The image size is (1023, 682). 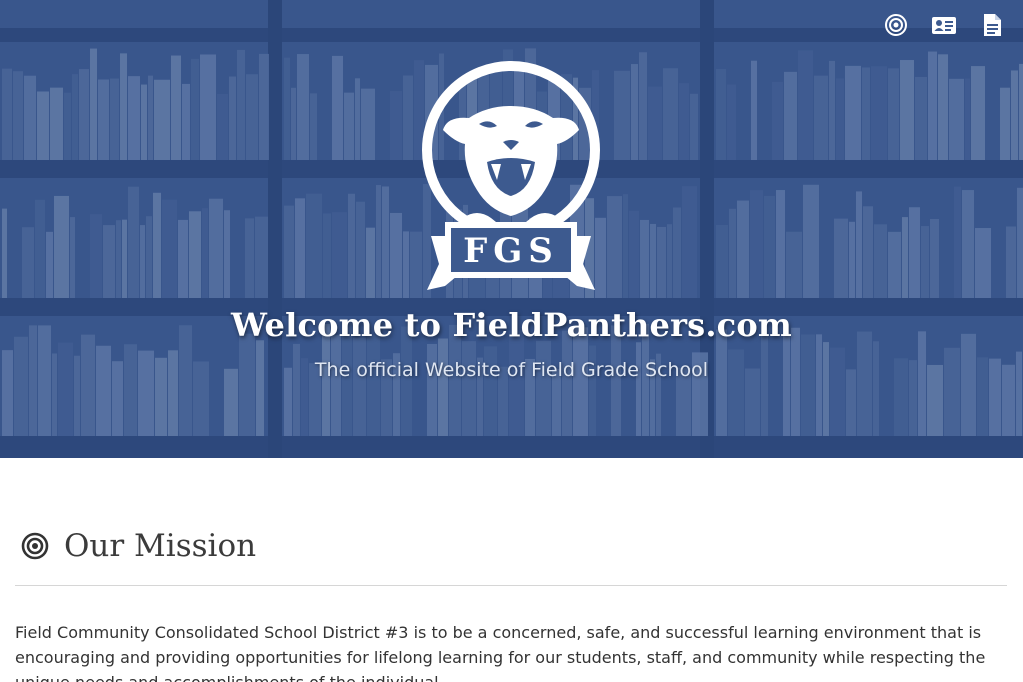 I want to click on top-navigation, so click(x=944, y=25).